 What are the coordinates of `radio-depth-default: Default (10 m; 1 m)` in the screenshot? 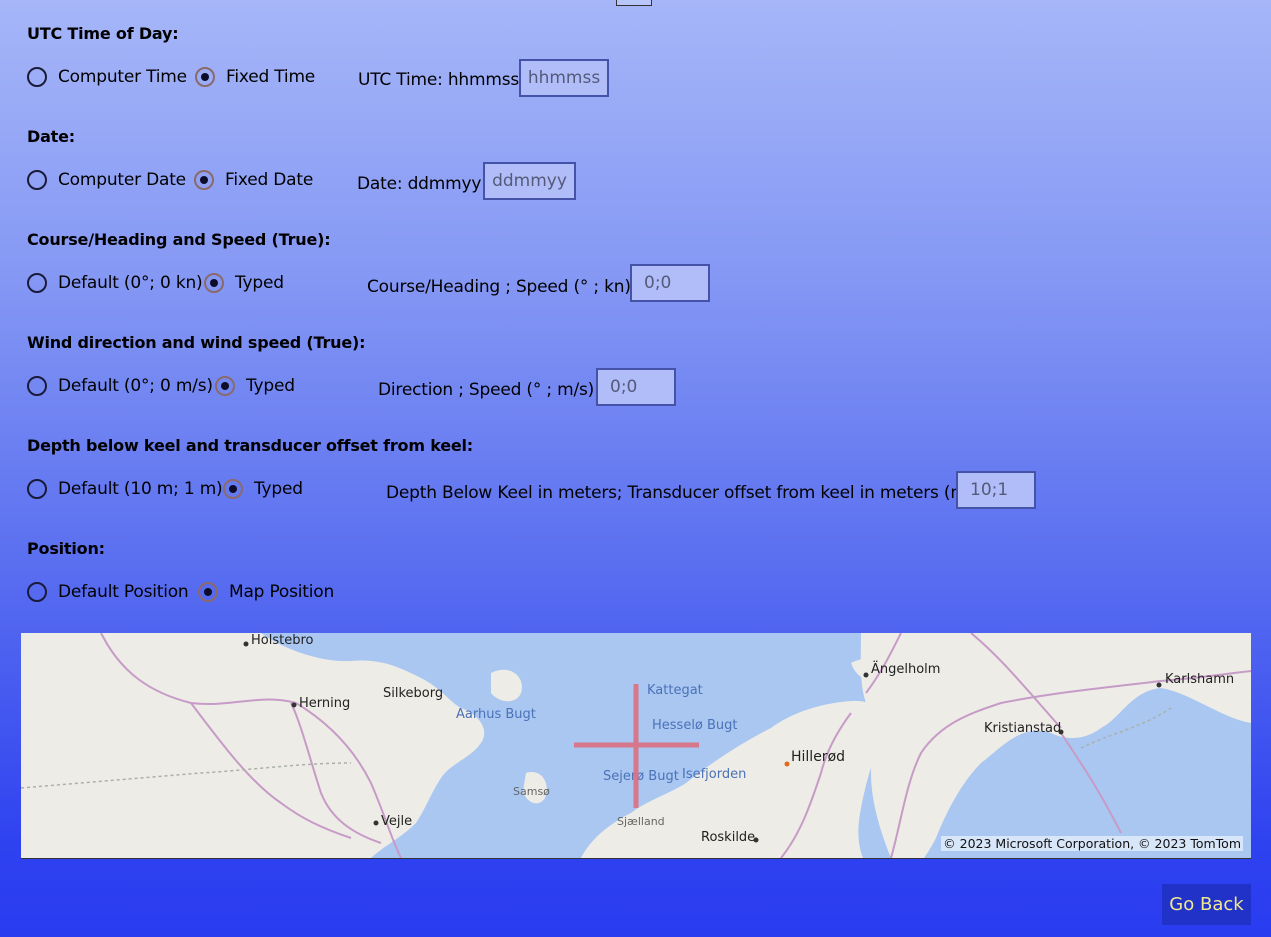 It's located at (125, 489).